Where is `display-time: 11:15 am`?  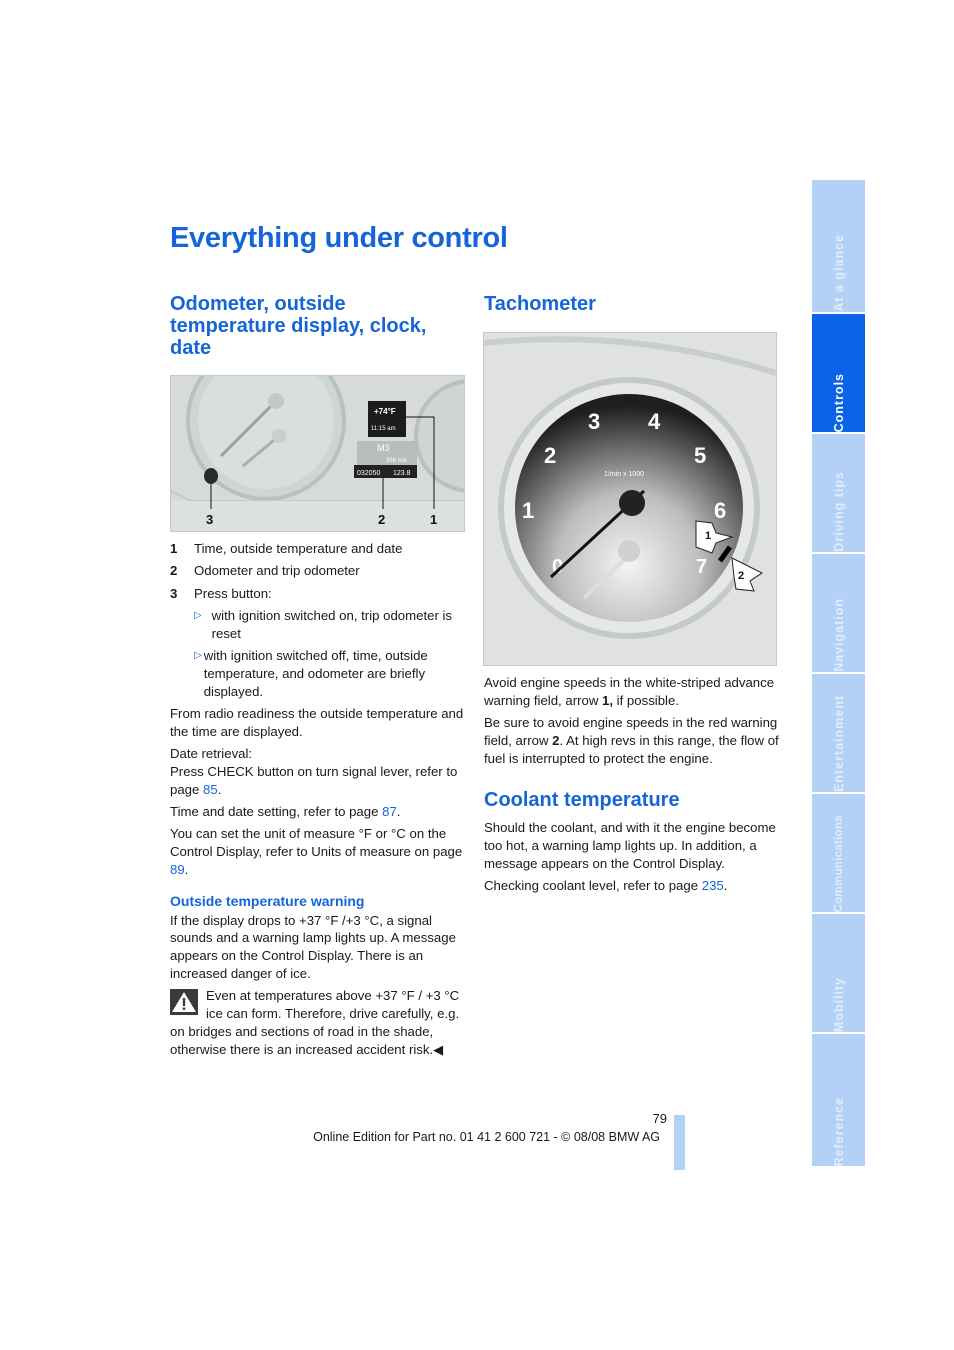 display-time: 11:15 am is located at coordinates (383, 429).